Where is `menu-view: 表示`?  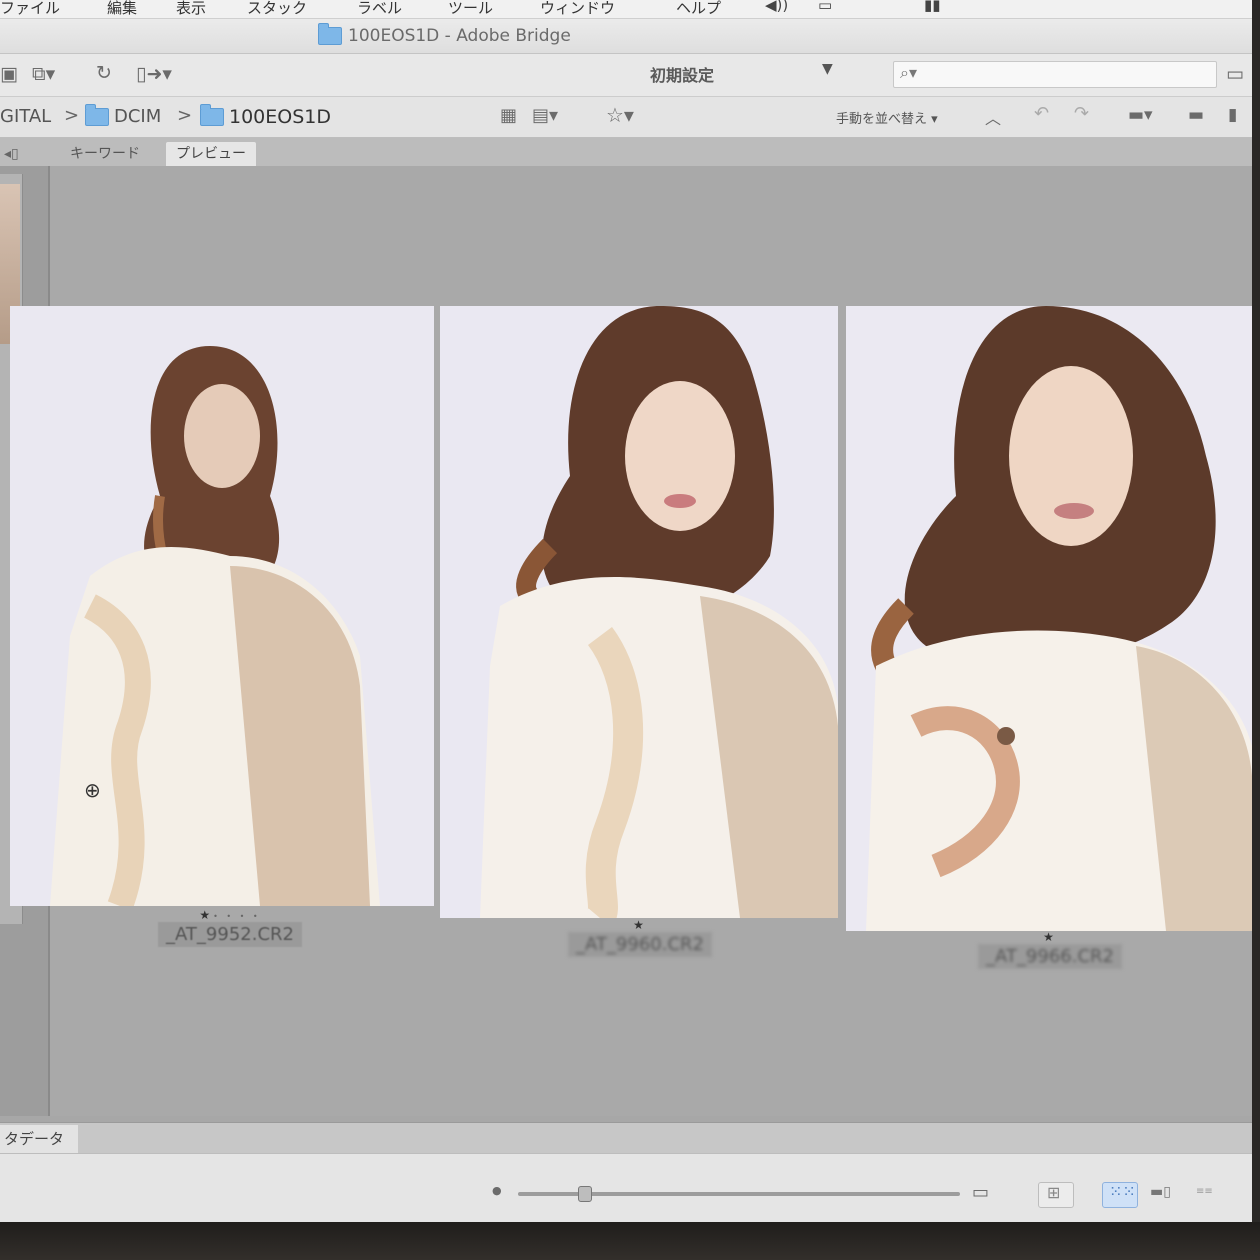
menu-view: 表示 is located at coordinates (191, 9).